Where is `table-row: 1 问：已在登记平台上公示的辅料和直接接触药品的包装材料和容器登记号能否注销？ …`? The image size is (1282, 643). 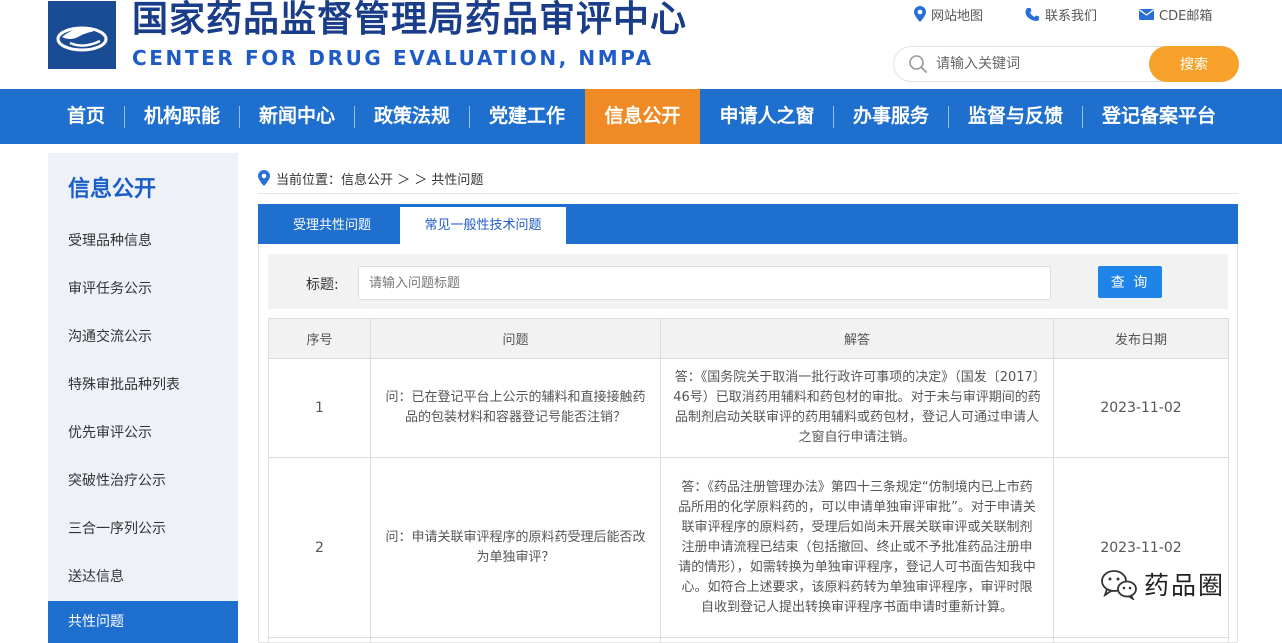 table-row: 1 问：已在登记平台上公示的辅料和直接接触药品的包装材料和容器登记号能否注销？ … is located at coordinates (748, 408).